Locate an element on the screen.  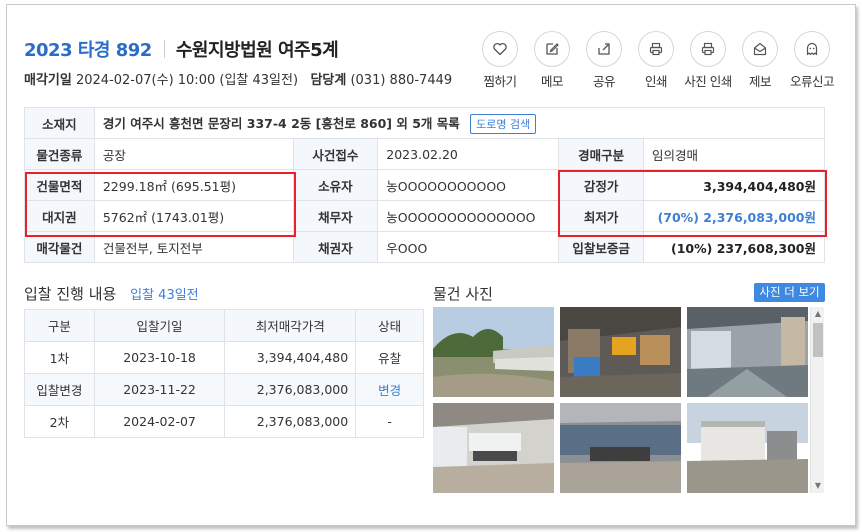
round-cell: 1차 is located at coordinates (59, 357).